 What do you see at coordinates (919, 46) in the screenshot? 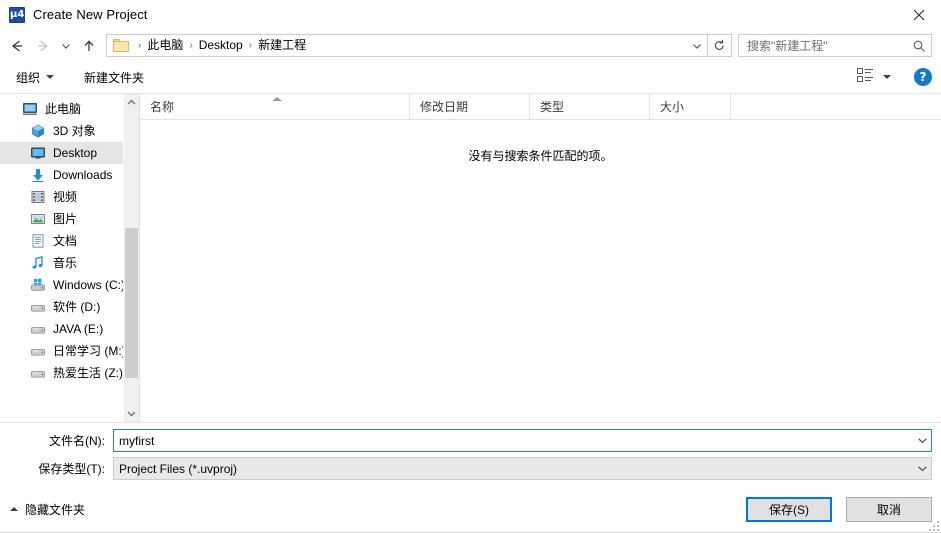
I see `search-icon` at bounding box center [919, 46].